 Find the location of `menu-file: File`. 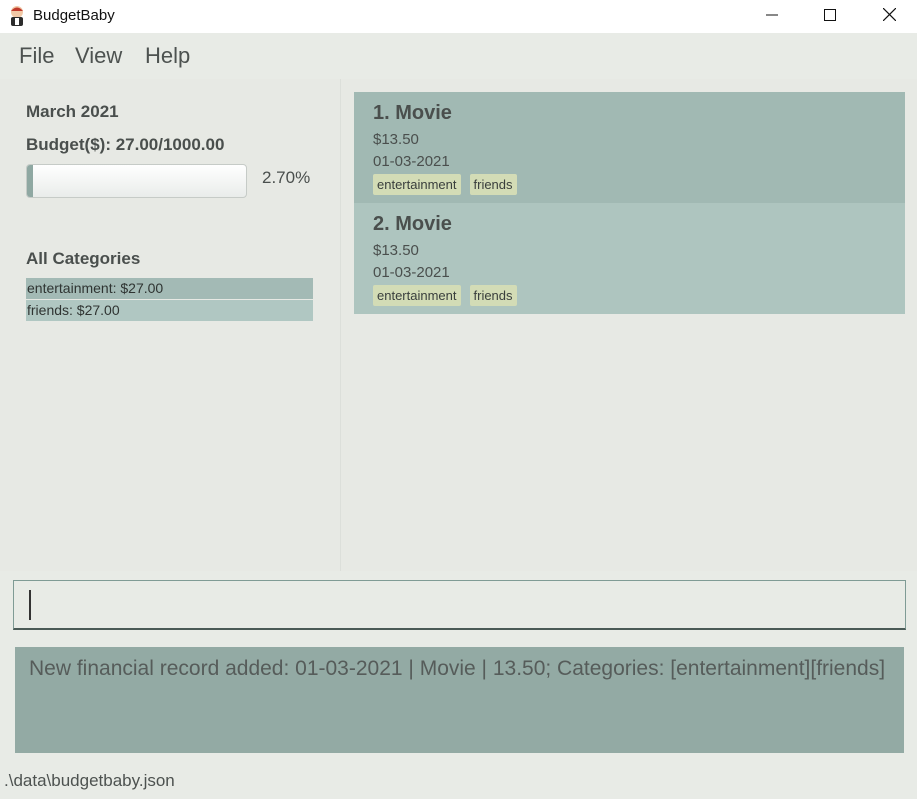

menu-file: File is located at coordinates (36, 56).